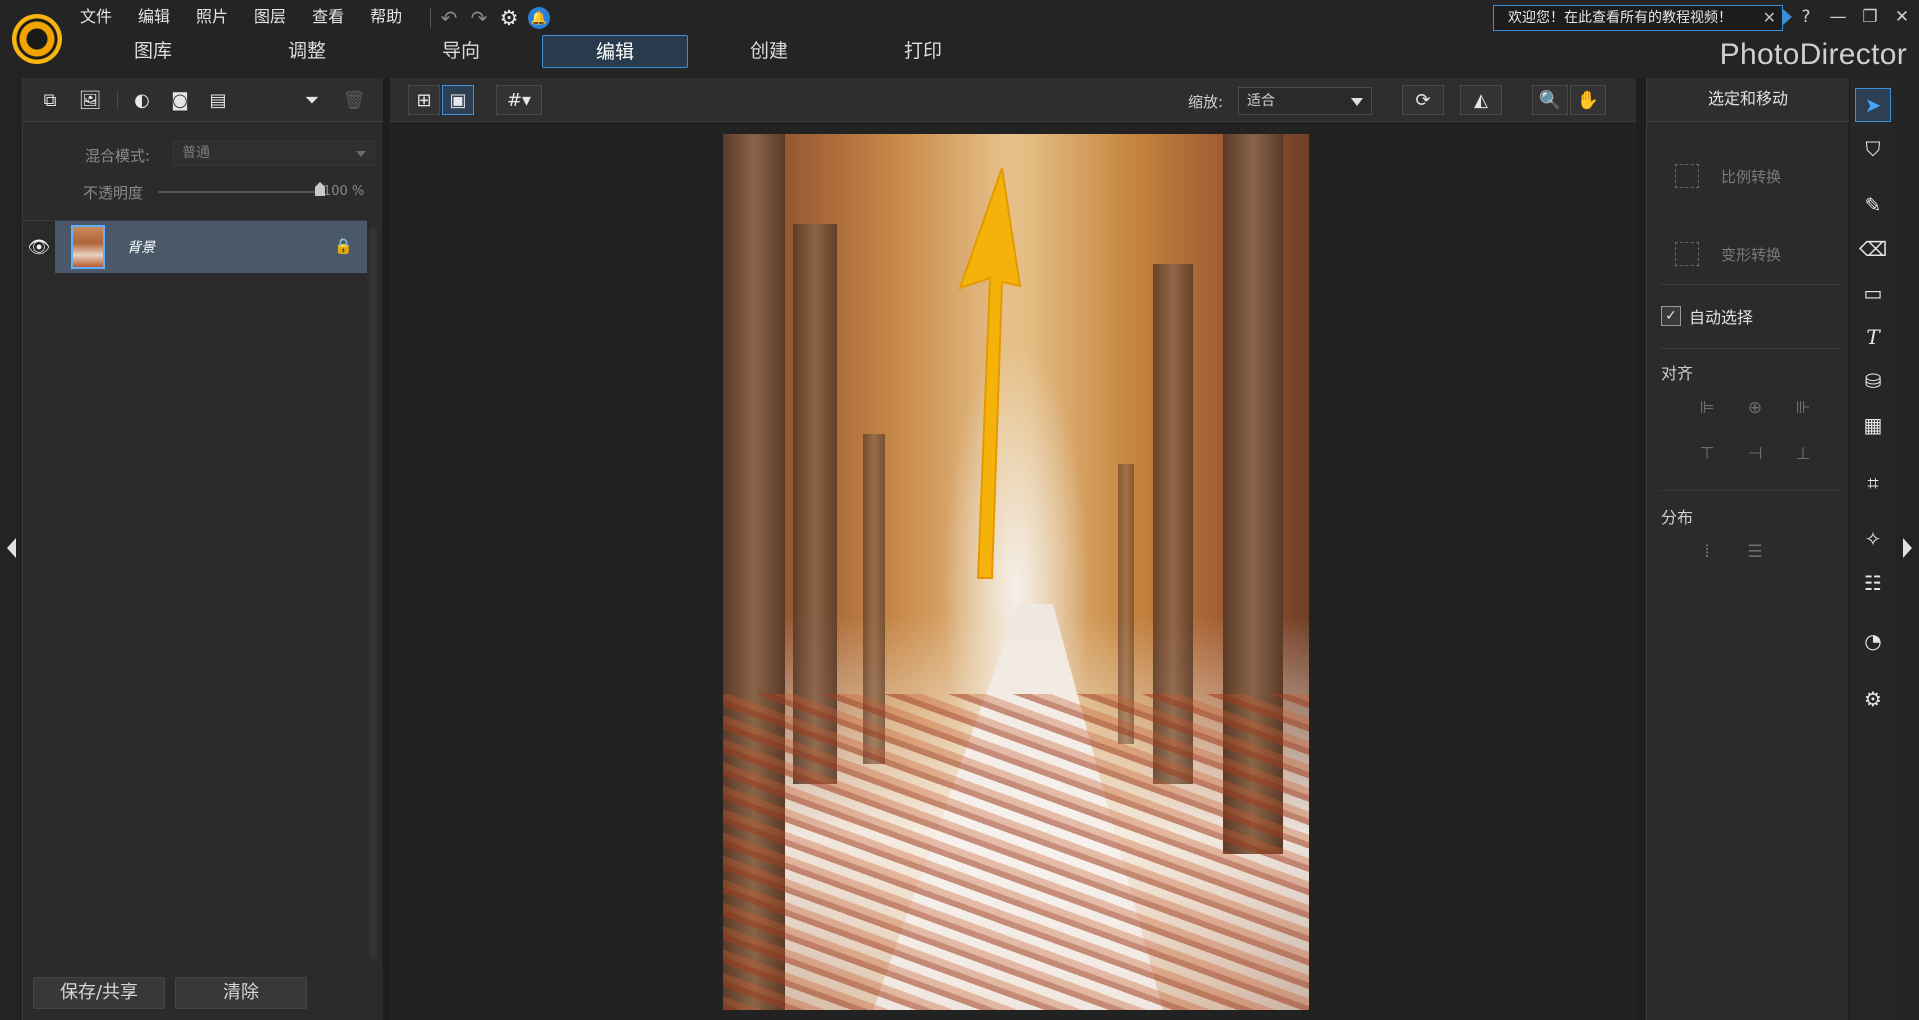  Describe the element at coordinates (90, 100) in the screenshot. I see `add-image-layer-icon: 🖼` at that location.